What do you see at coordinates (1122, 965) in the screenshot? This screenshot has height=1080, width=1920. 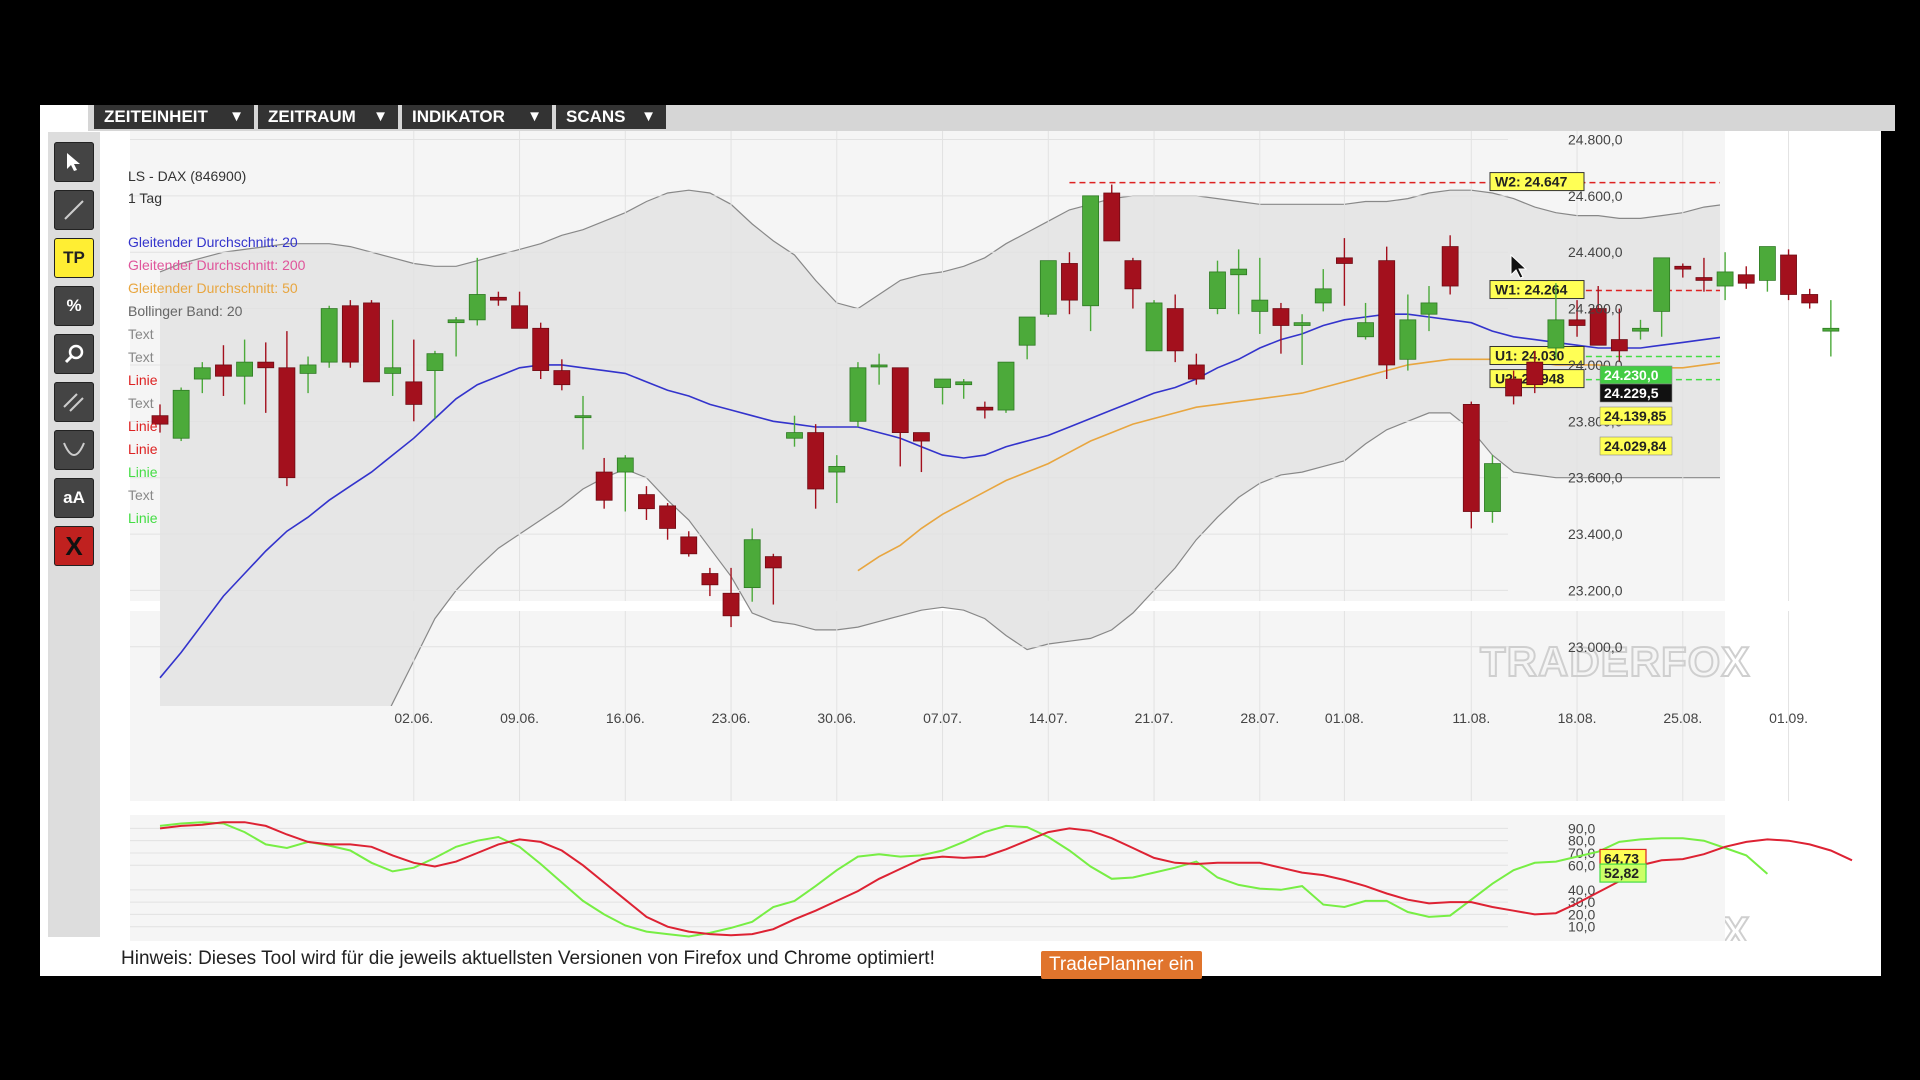 I see `tradeplanner-button: TradePlanner ein` at bounding box center [1122, 965].